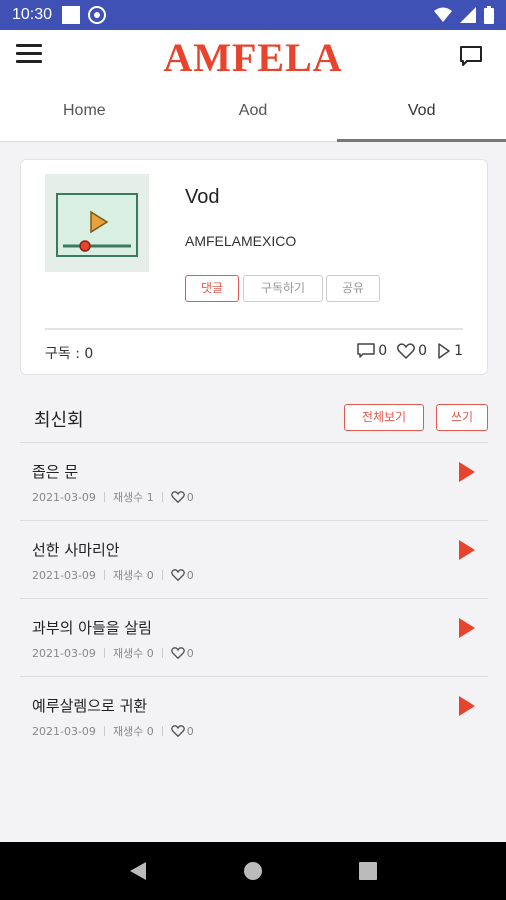 The image size is (506, 900). I want to click on chat-button, so click(471, 56).